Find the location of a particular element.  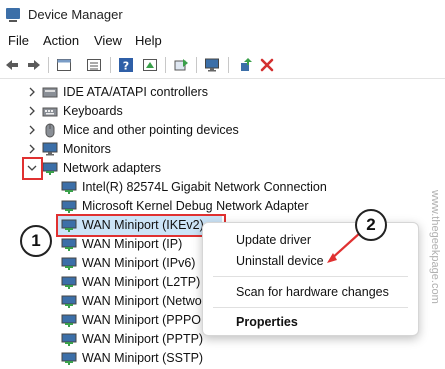

step-callout-1: 1 is located at coordinates (36, 241).